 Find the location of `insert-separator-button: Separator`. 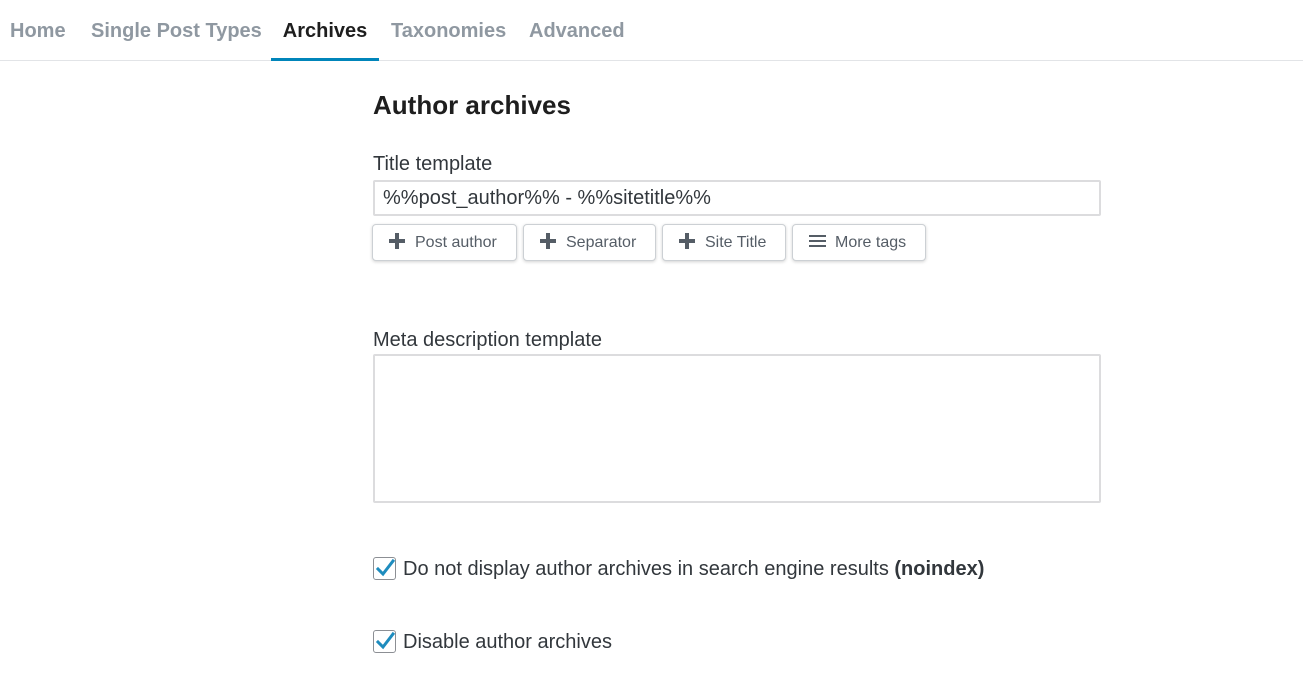

insert-separator-button: Separator is located at coordinates (589, 242).